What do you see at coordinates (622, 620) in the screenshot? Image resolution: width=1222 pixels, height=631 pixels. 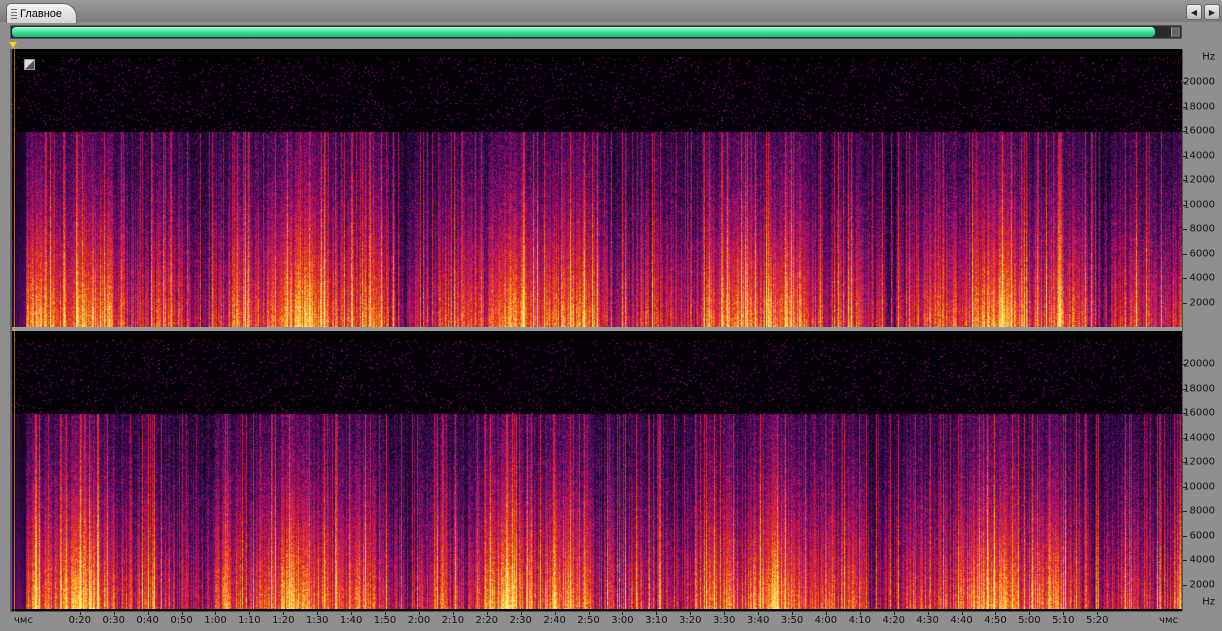 I see `time-tick-label: 3:00` at bounding box center [622, 620].